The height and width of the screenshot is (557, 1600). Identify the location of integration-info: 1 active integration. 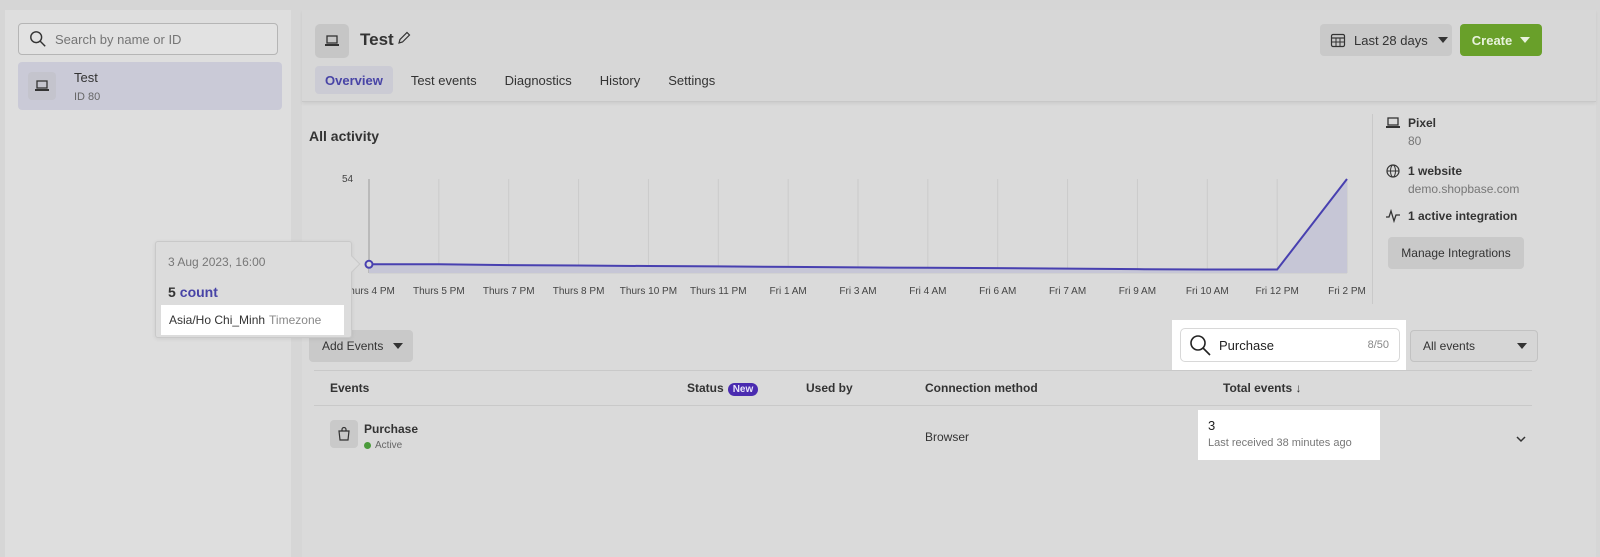
(1452, 216).